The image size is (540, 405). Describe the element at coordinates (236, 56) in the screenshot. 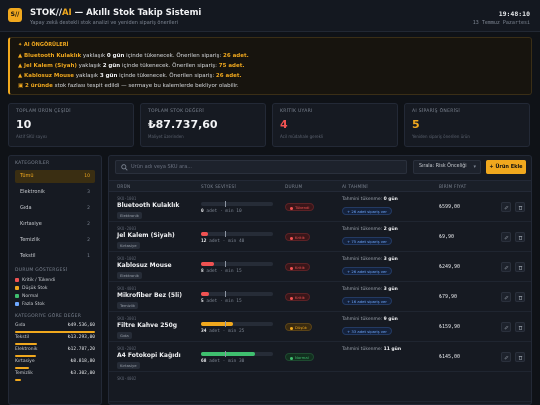

I see `insight-qty: 26 adet.` at that location.